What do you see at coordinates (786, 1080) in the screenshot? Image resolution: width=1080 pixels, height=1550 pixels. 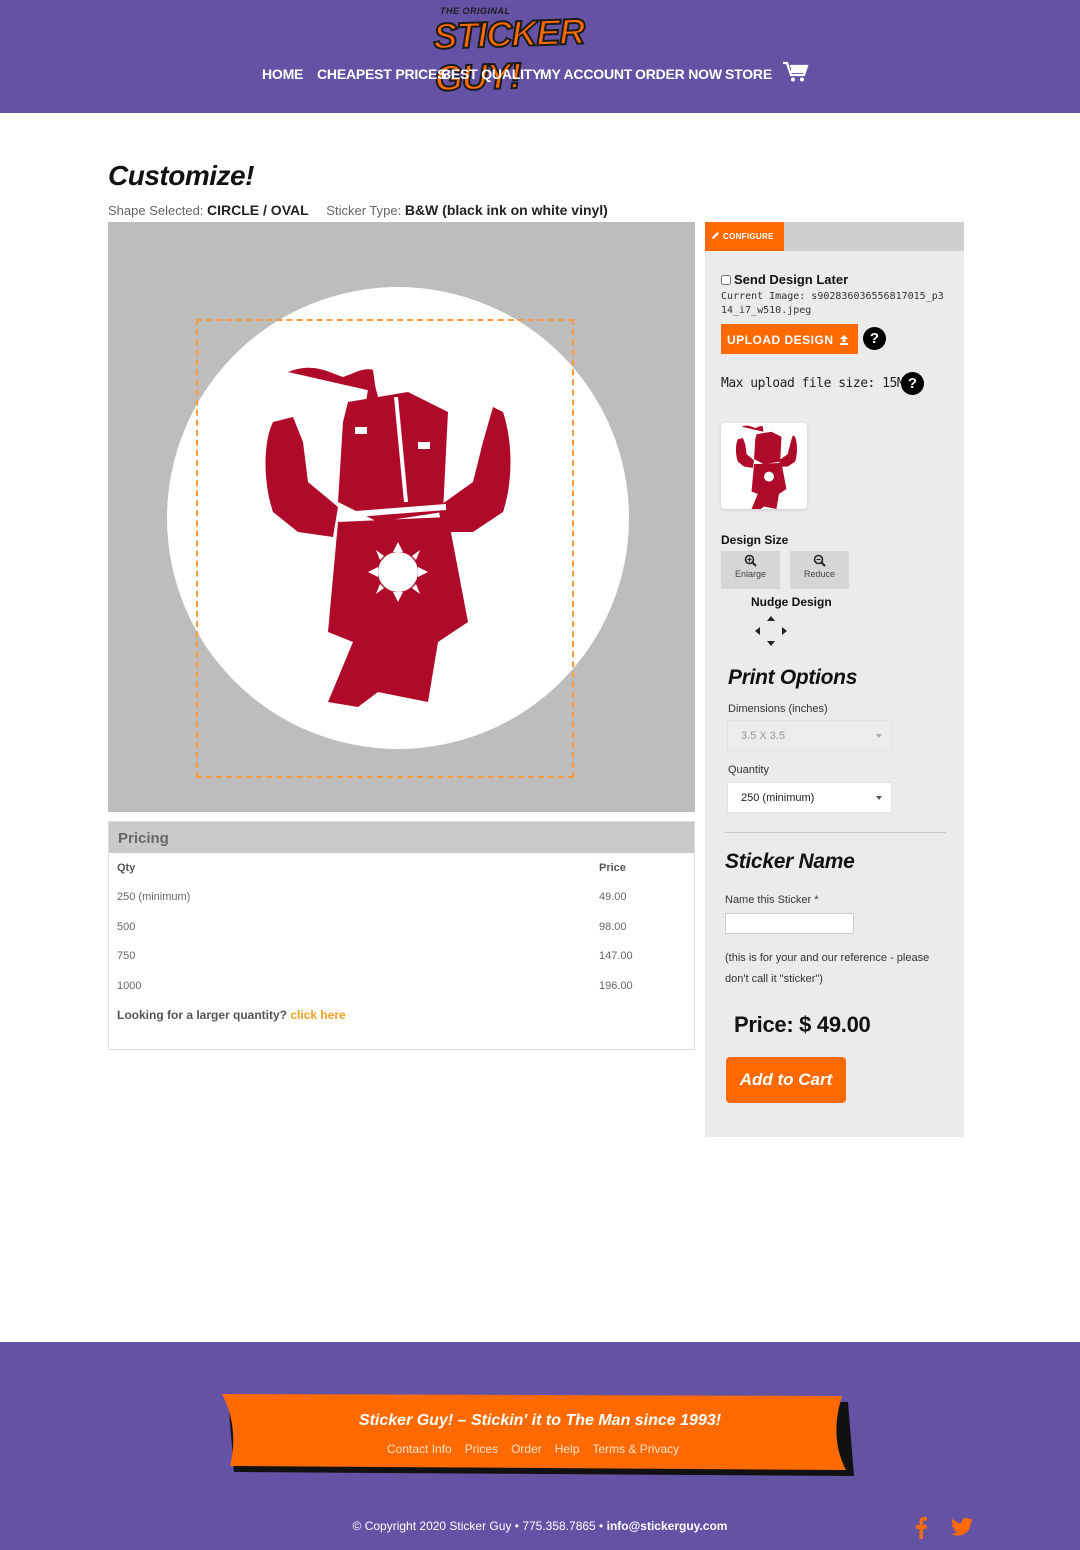 I see `add-to-cart-button: Add to Cart` at bounding box center [786, 1080].